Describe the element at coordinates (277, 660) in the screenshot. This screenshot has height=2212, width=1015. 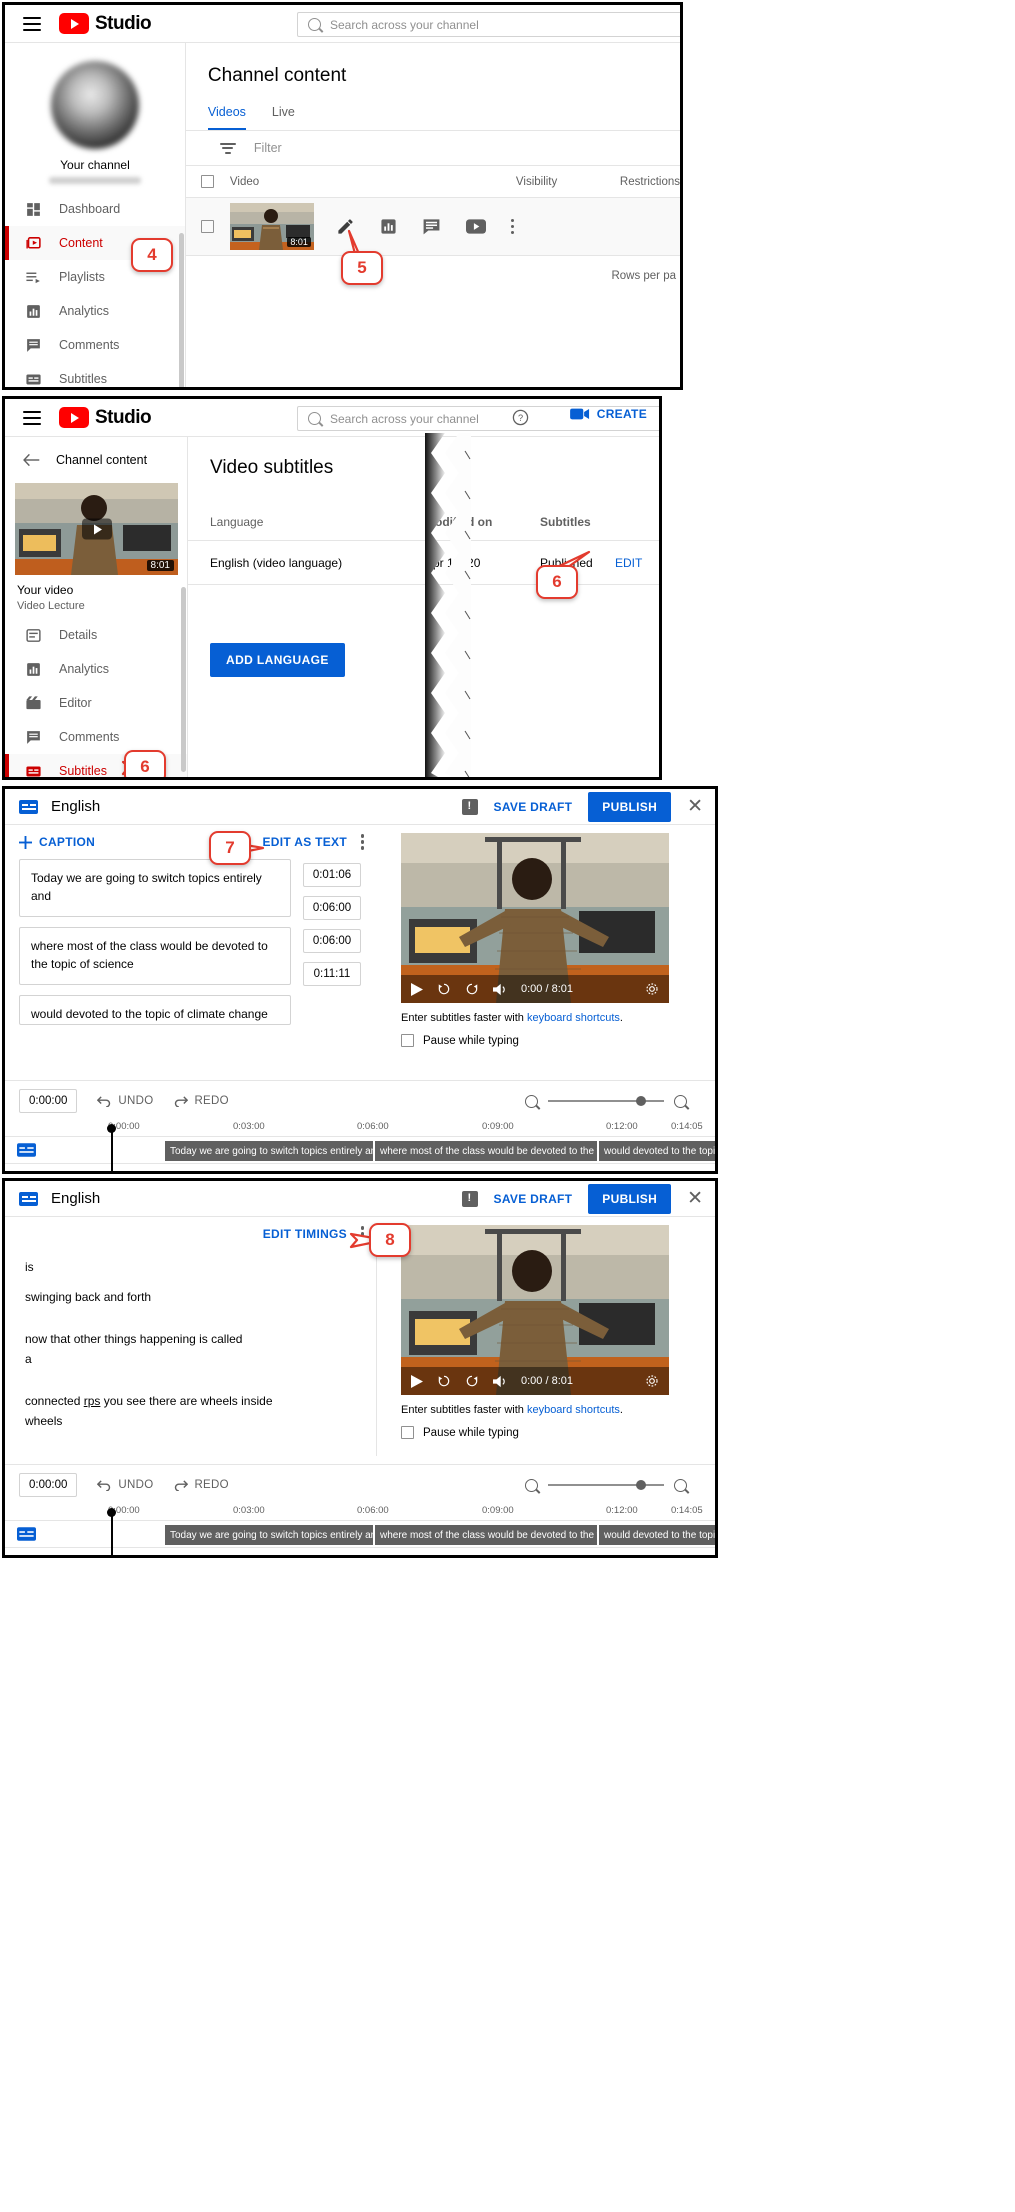
I see `add-language-button: ADD LANGUAGE` at that location.